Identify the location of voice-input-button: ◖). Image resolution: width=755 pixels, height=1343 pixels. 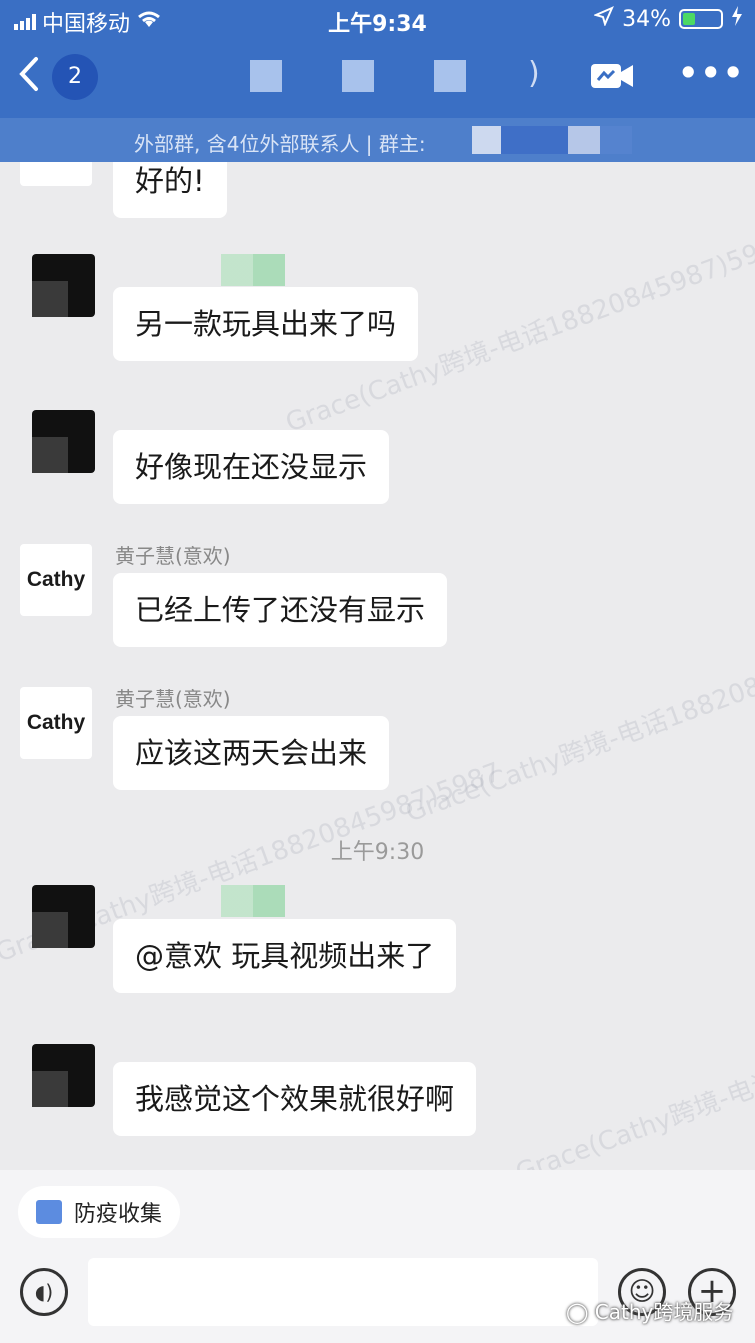
(44, 1292).